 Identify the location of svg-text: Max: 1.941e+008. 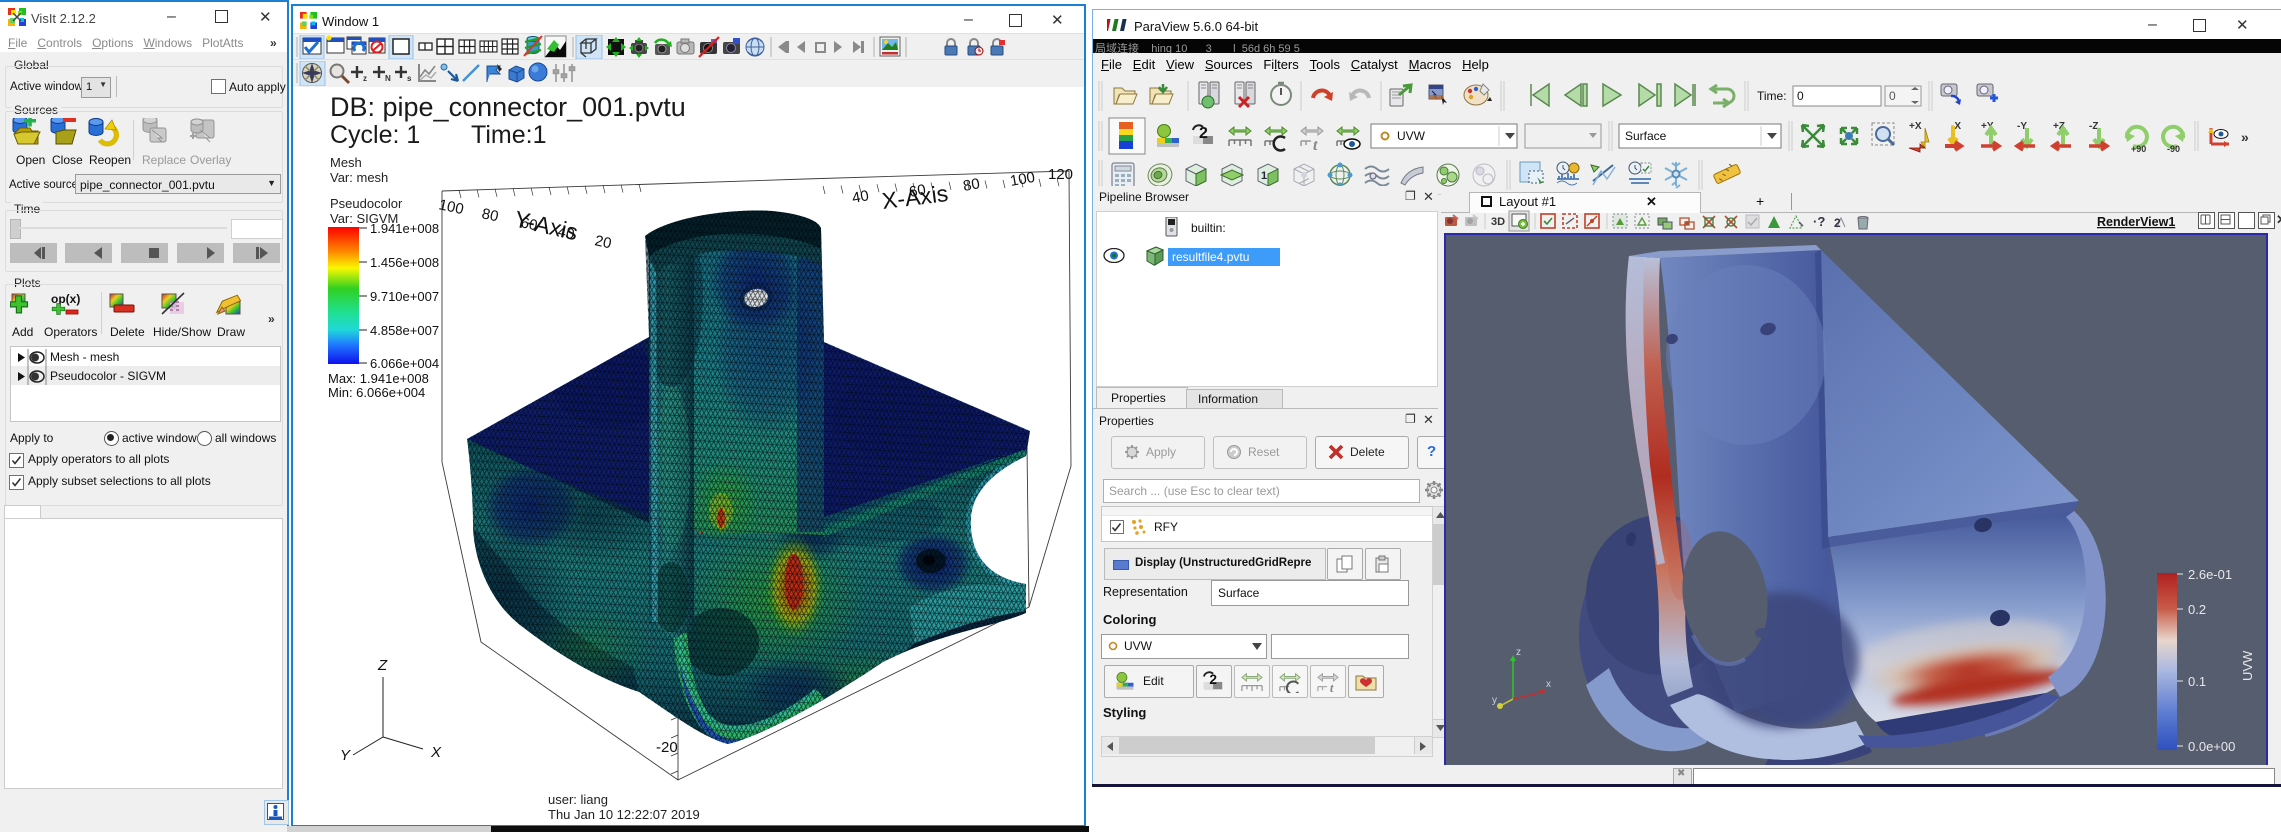
(378, 378).